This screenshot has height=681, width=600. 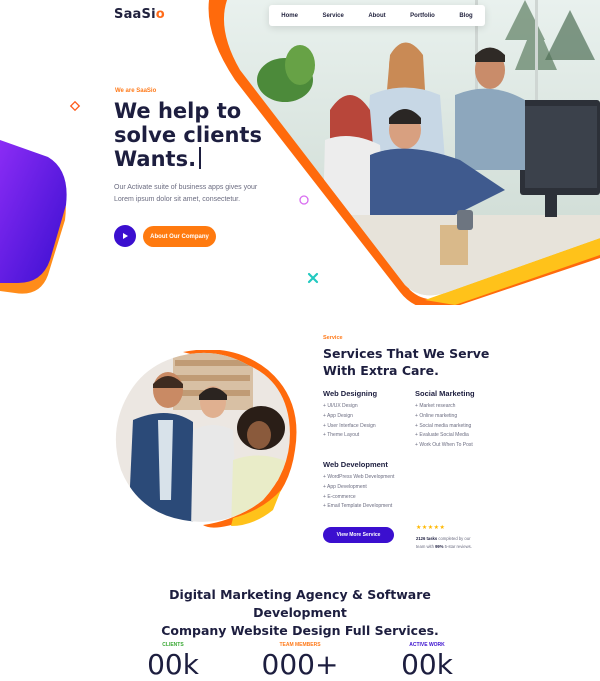 What do you see at coordinates (358, 535) in the screenshot?
I see `view-more-service-button: View More Service` at bounding box center [358, 535].